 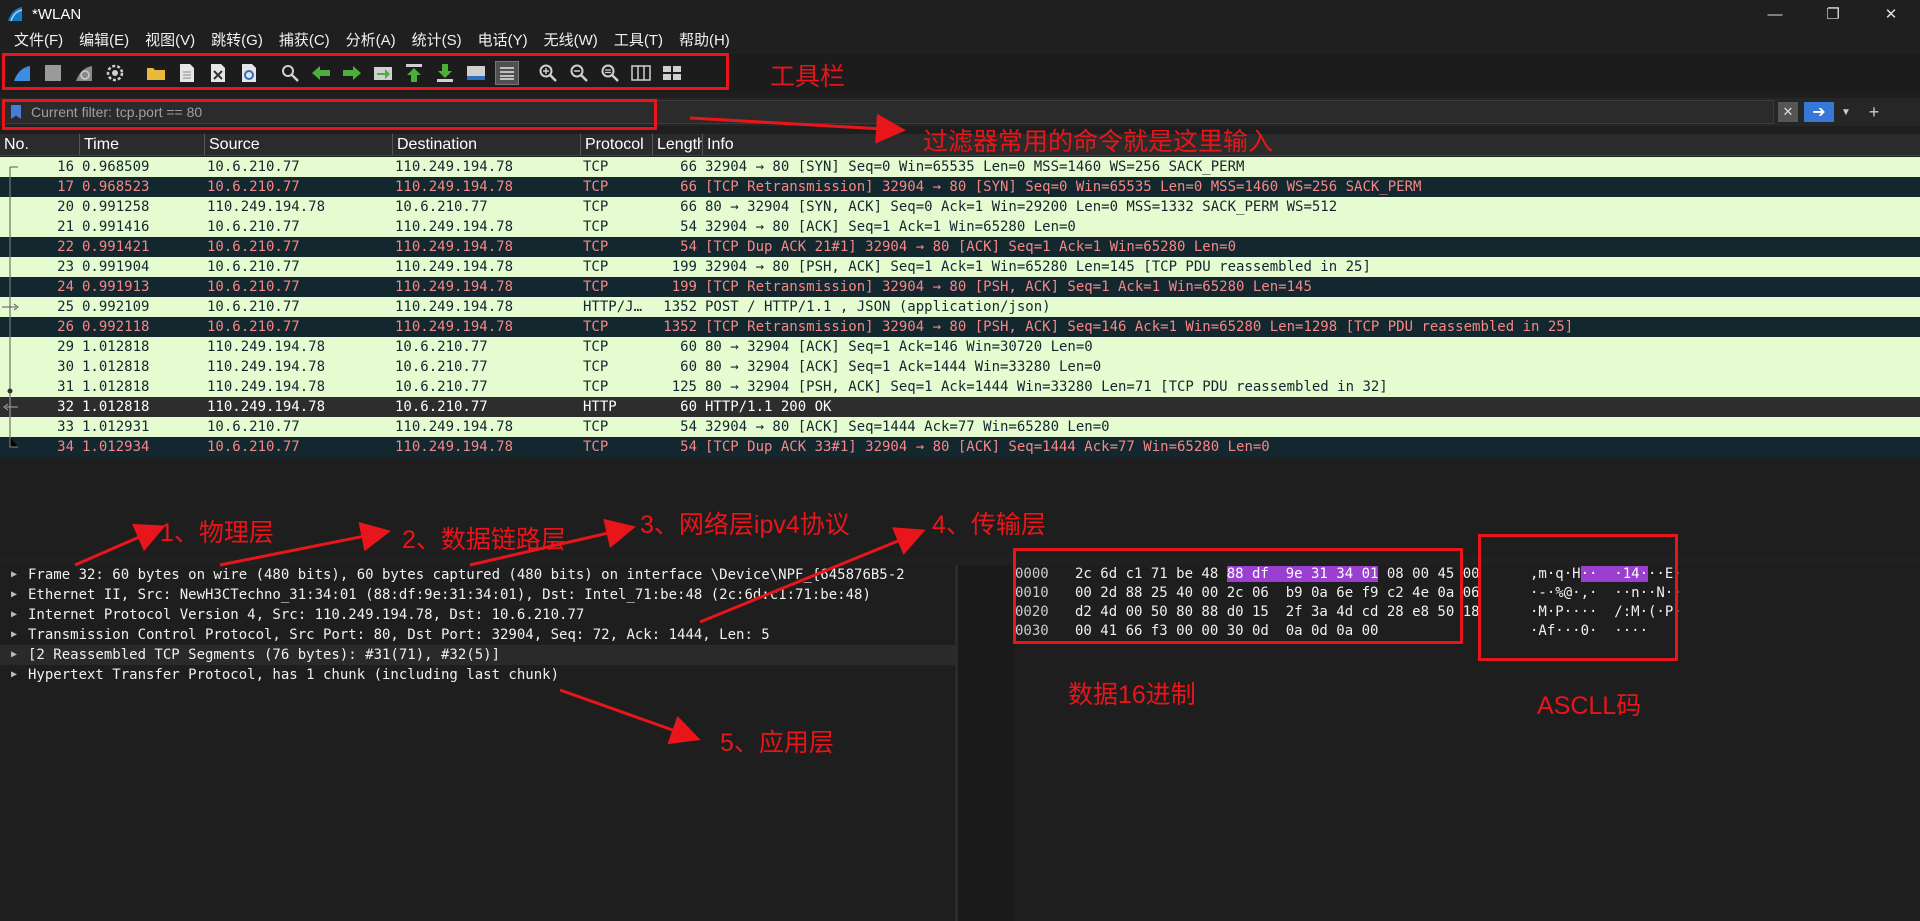 What do you see at coordinates (1891, 14) in the screenshot?
I see `close-button: ✕` at bounding box center [1891, 14].